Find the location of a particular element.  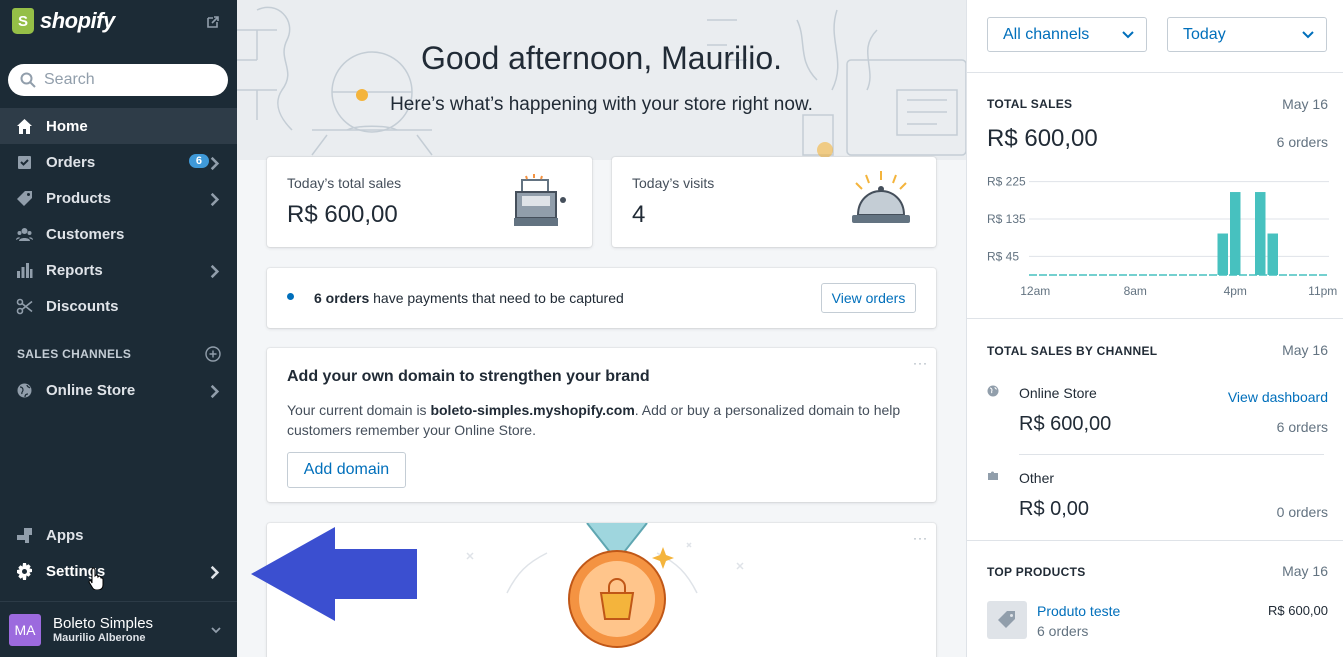

shopify-bag-icon is located at coordinates (23, 21).